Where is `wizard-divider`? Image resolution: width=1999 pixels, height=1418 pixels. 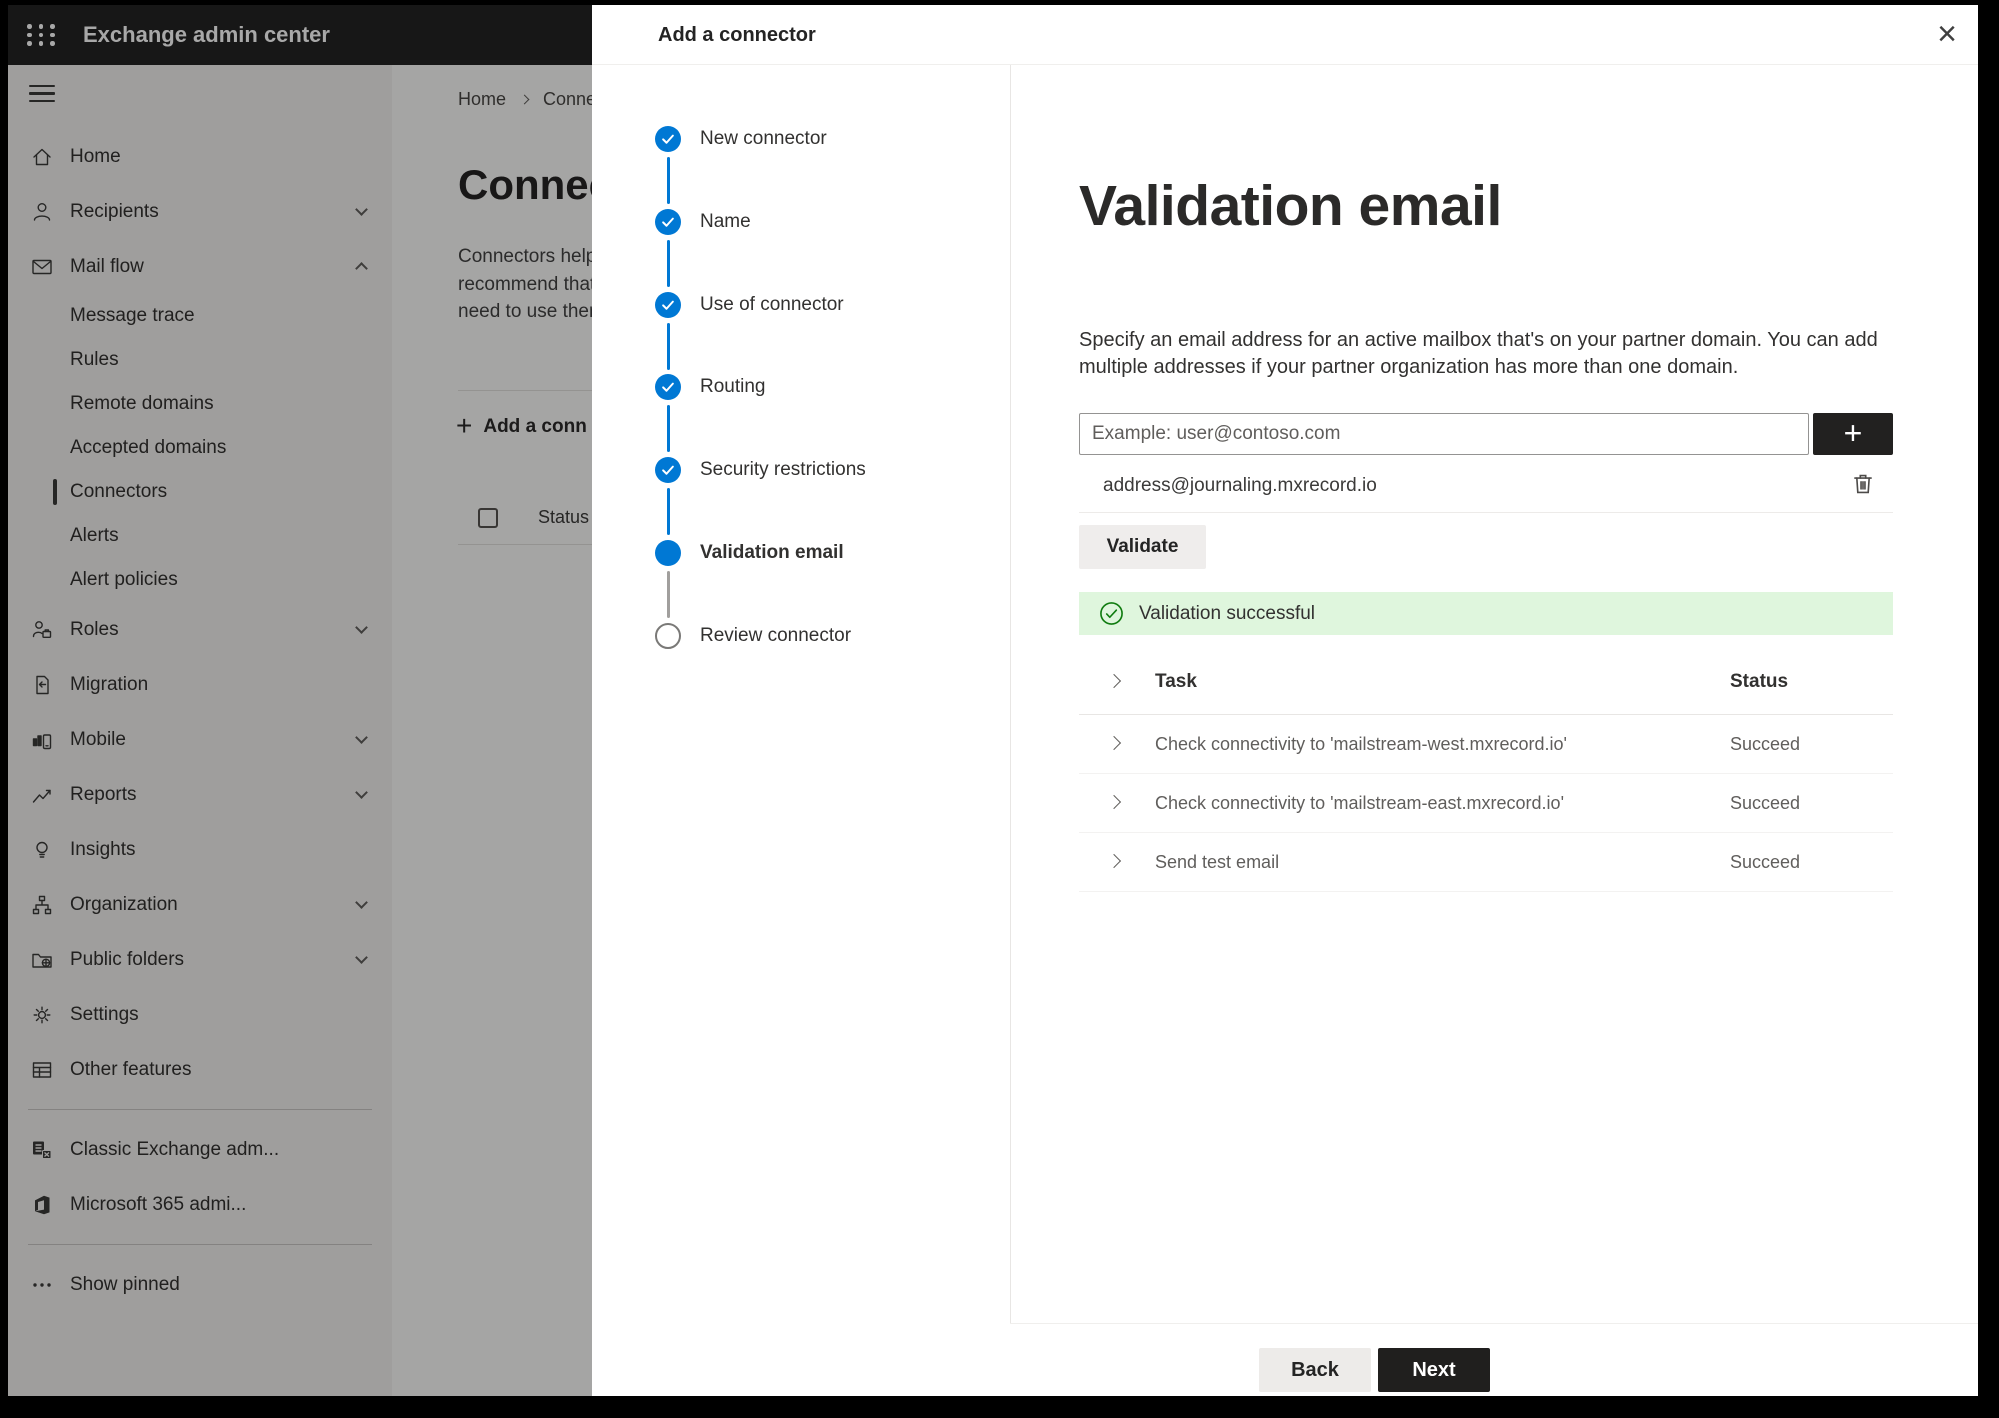
wizard-divider is located at coordinates (1010, 694).